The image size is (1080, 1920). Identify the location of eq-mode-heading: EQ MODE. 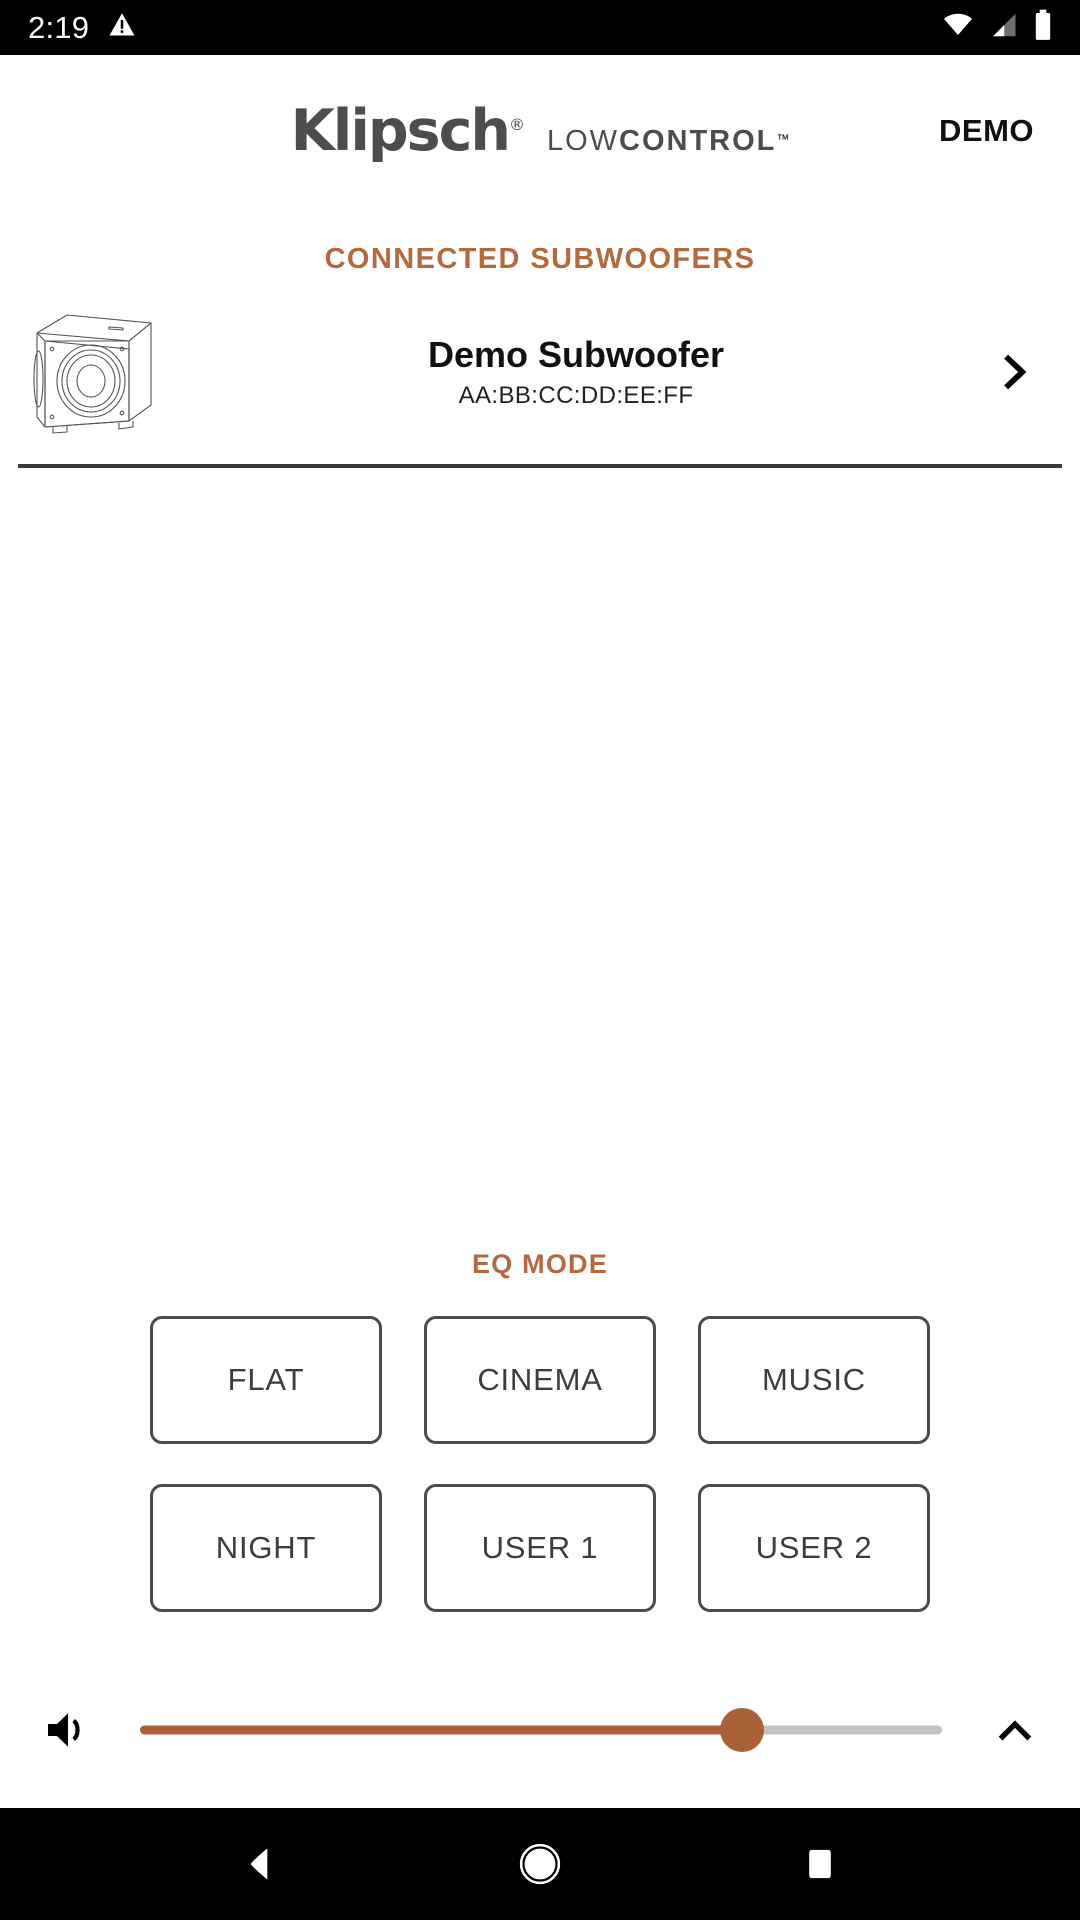
(540, 1264).